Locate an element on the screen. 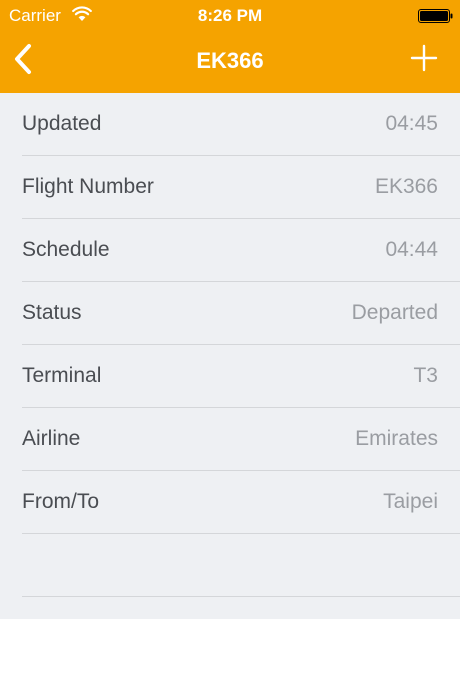  detail-label: From/To is located at coordinates (61, 501).